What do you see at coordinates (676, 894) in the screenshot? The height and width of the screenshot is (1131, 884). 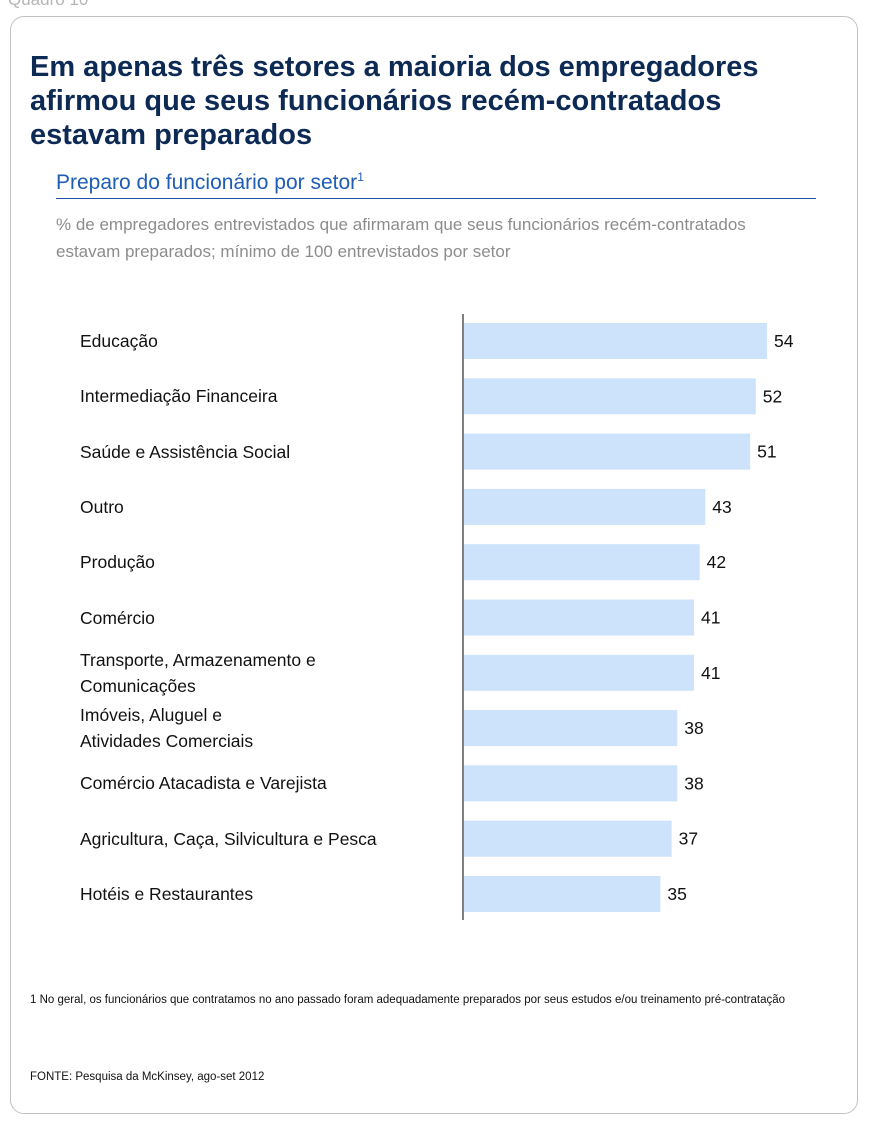 I see `bar-value-label: 35` at bounding box center [676, 894].